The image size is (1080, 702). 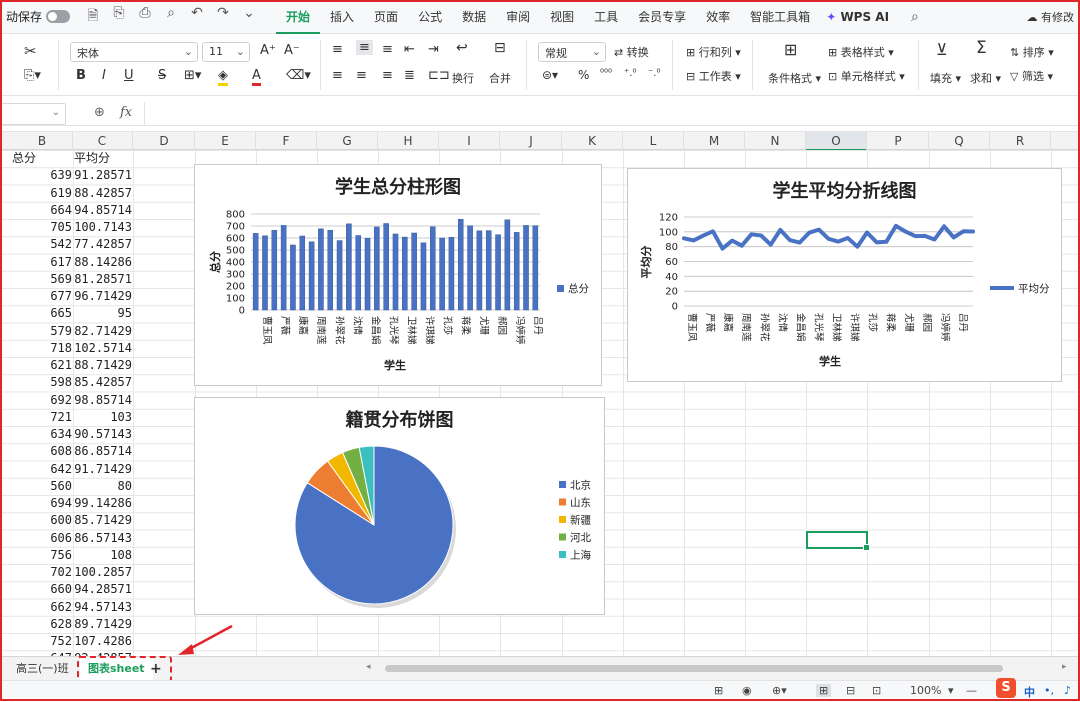 What do you see at coordinates (500, 48) in the screenshot?
I see `merge-cells-icon: ⊟` at bounding box center [500, 48].